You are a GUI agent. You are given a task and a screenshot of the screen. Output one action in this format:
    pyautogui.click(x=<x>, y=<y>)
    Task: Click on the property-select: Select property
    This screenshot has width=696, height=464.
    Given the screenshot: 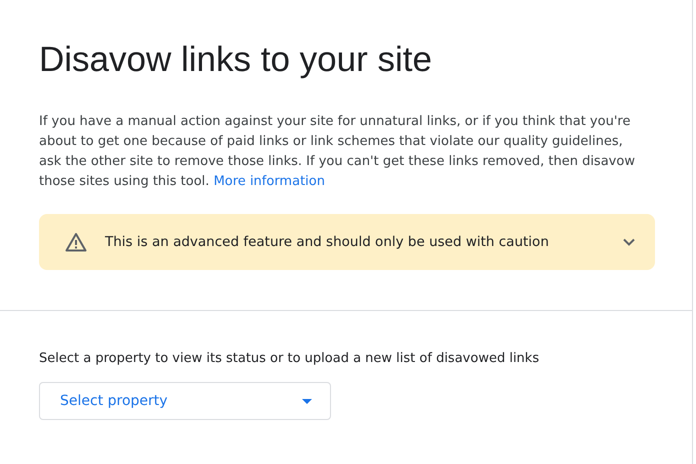 What is the action you would take?
    pyautogui.click(x=185, y=401)
    